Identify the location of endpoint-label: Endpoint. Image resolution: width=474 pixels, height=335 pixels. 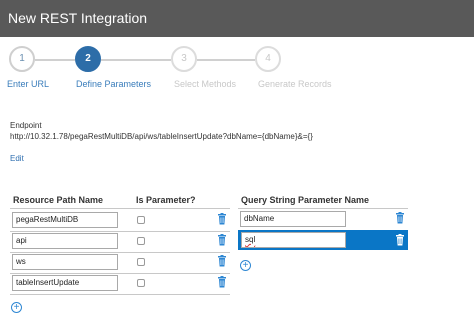
(26, 125).